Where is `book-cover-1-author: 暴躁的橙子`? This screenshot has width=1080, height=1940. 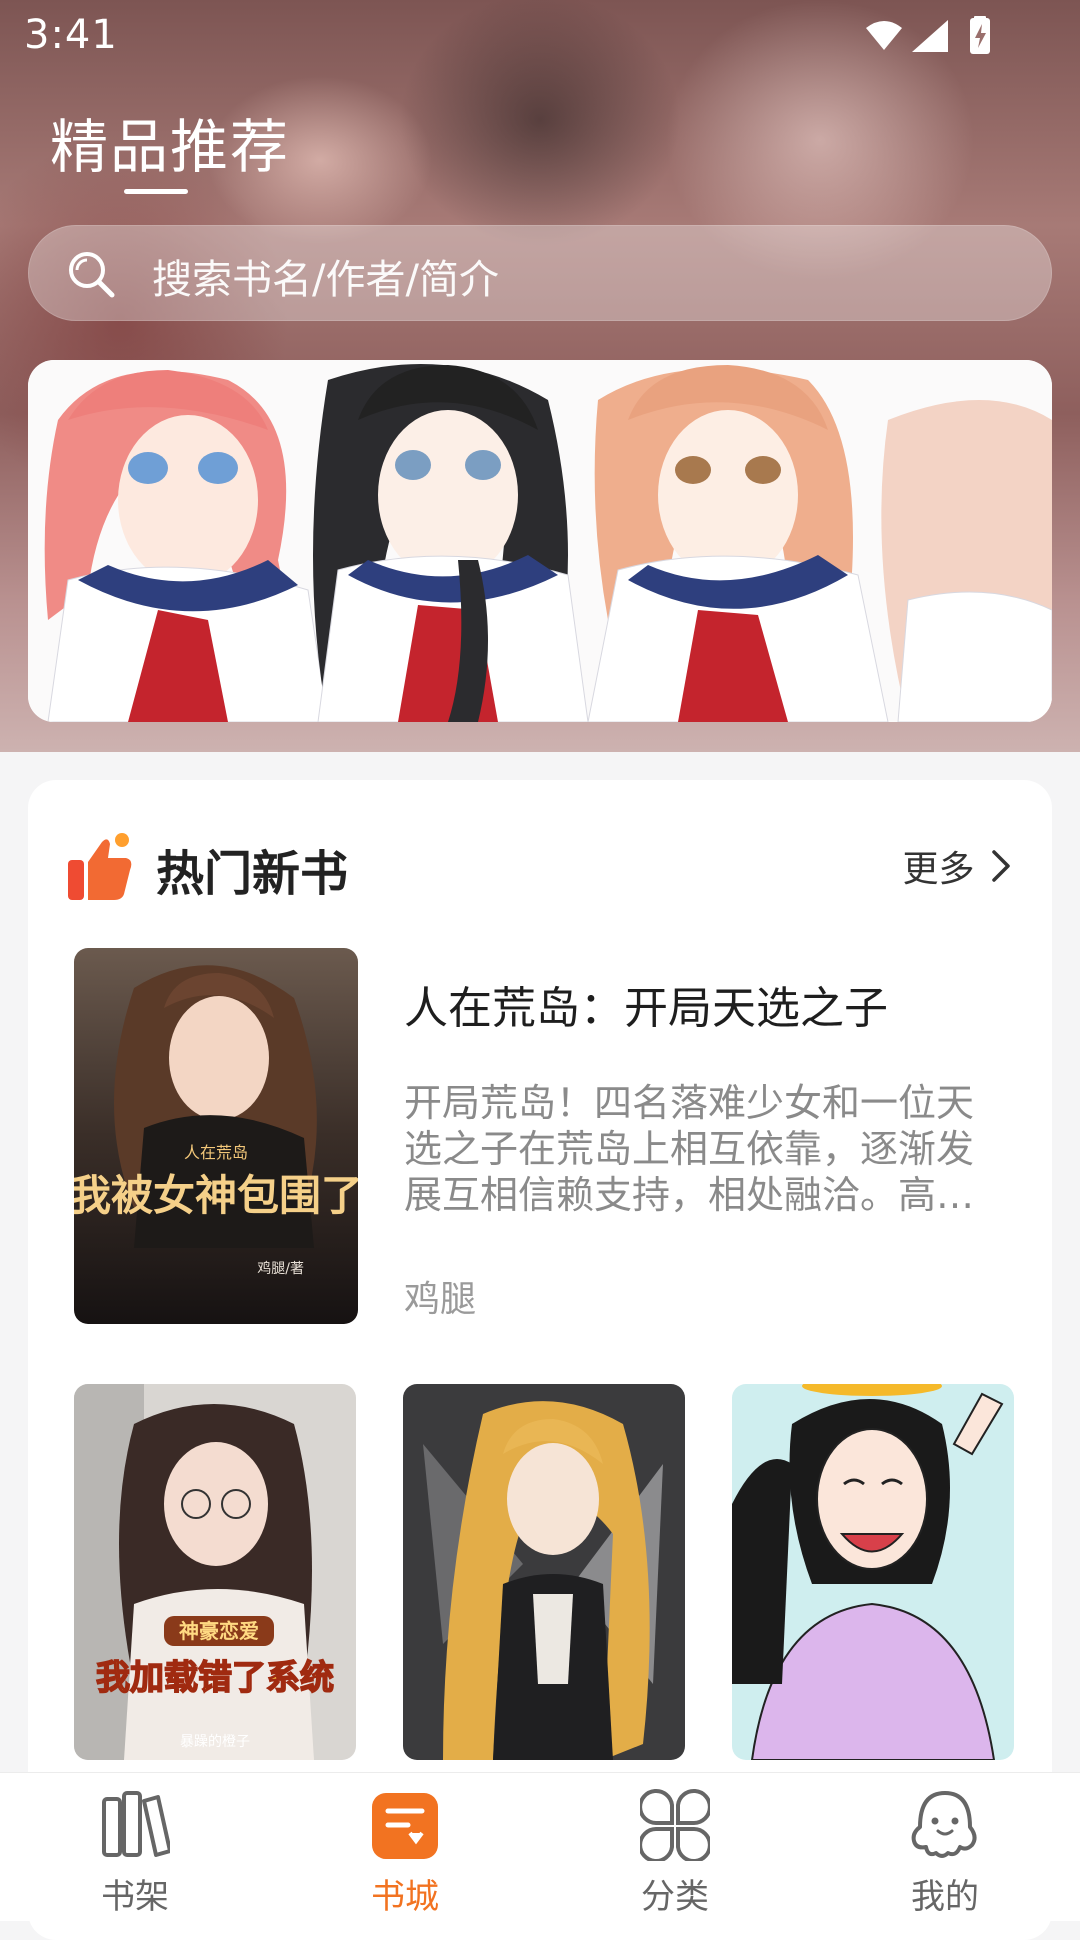 book-cover-1-author: 暴躁的橙子 is located at coordinates (215, 1742).